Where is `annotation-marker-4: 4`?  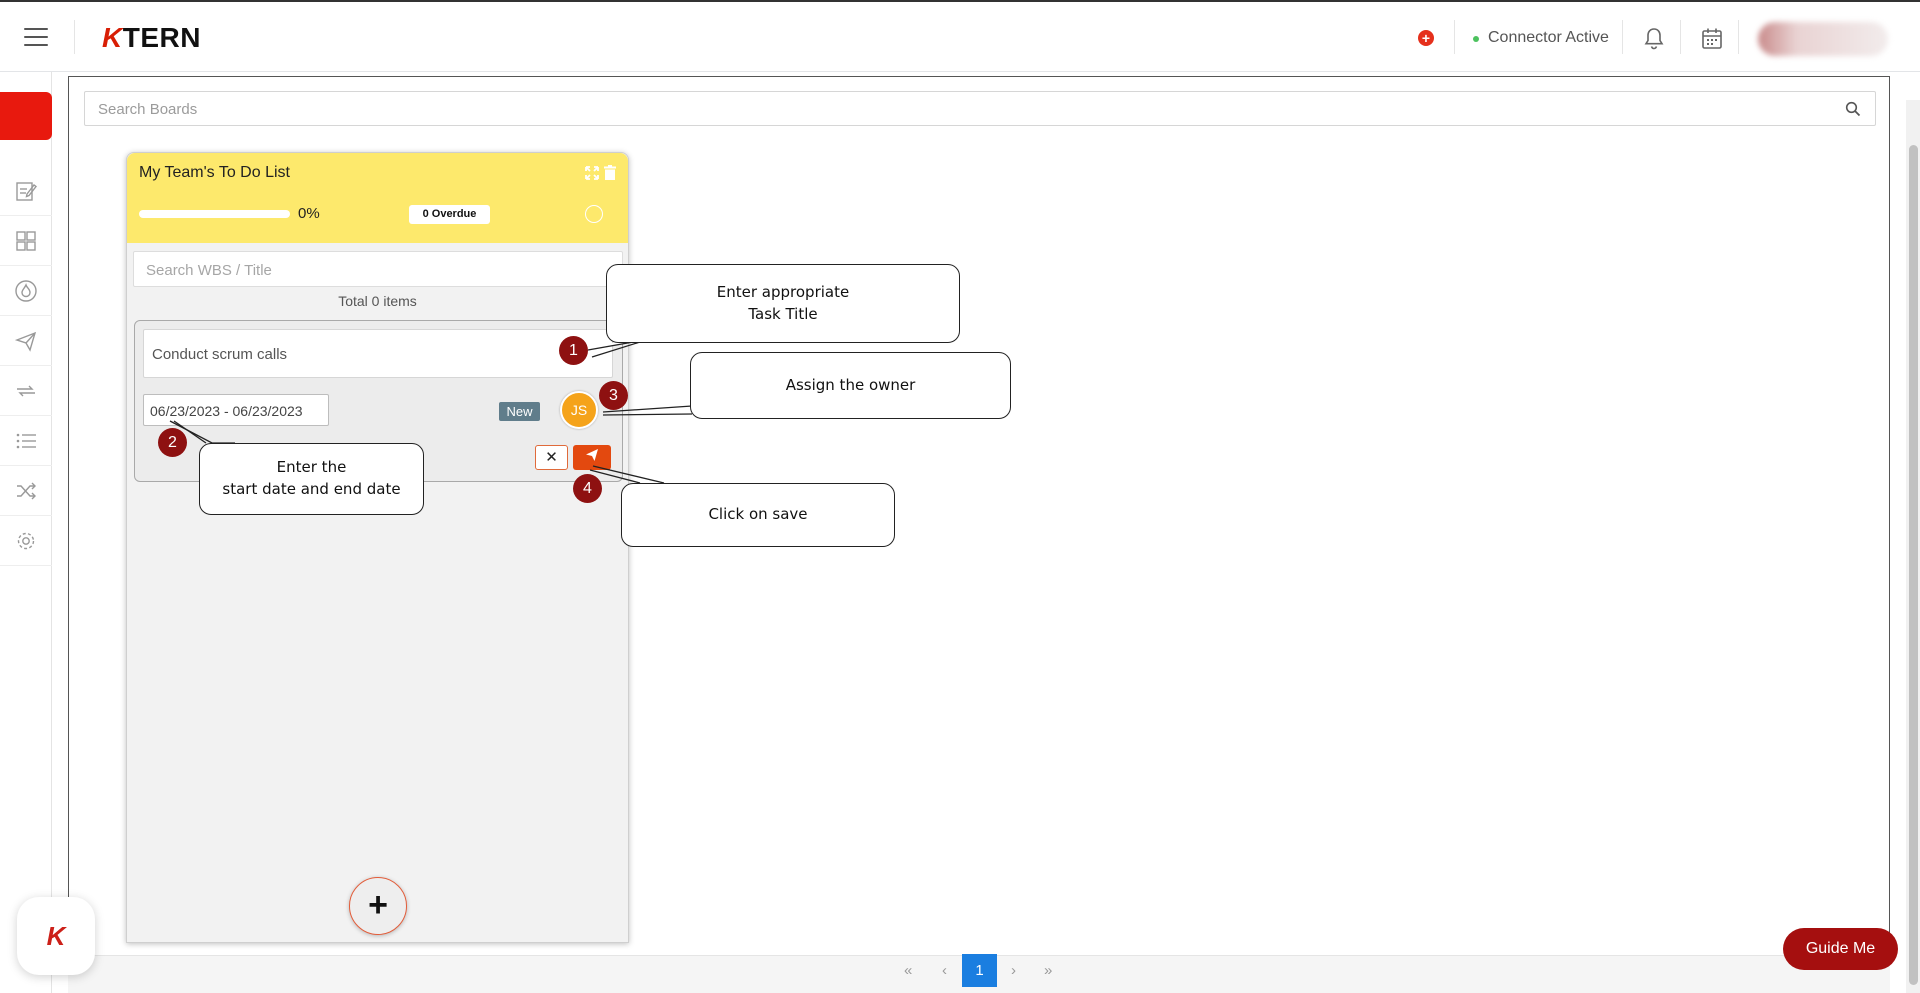 annotation-marker-4: 4 is located at coordinates (587, 488).